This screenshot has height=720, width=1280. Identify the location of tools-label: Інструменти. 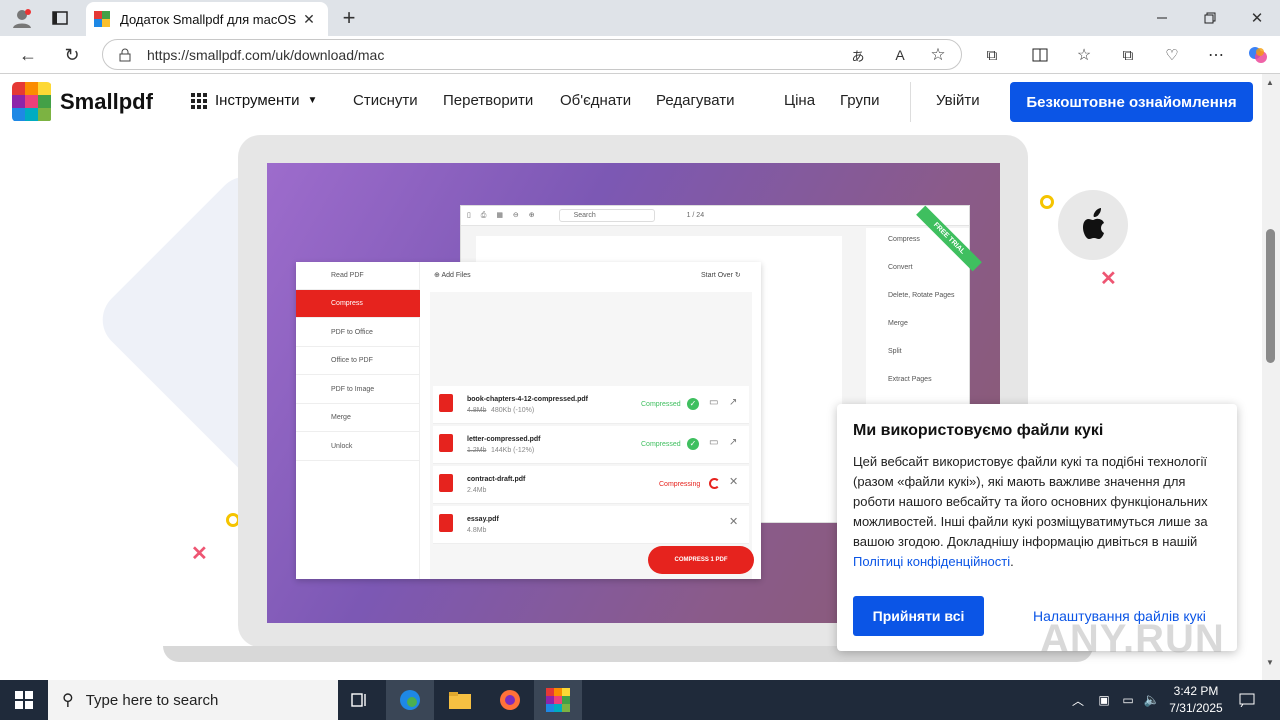
(257, 100).